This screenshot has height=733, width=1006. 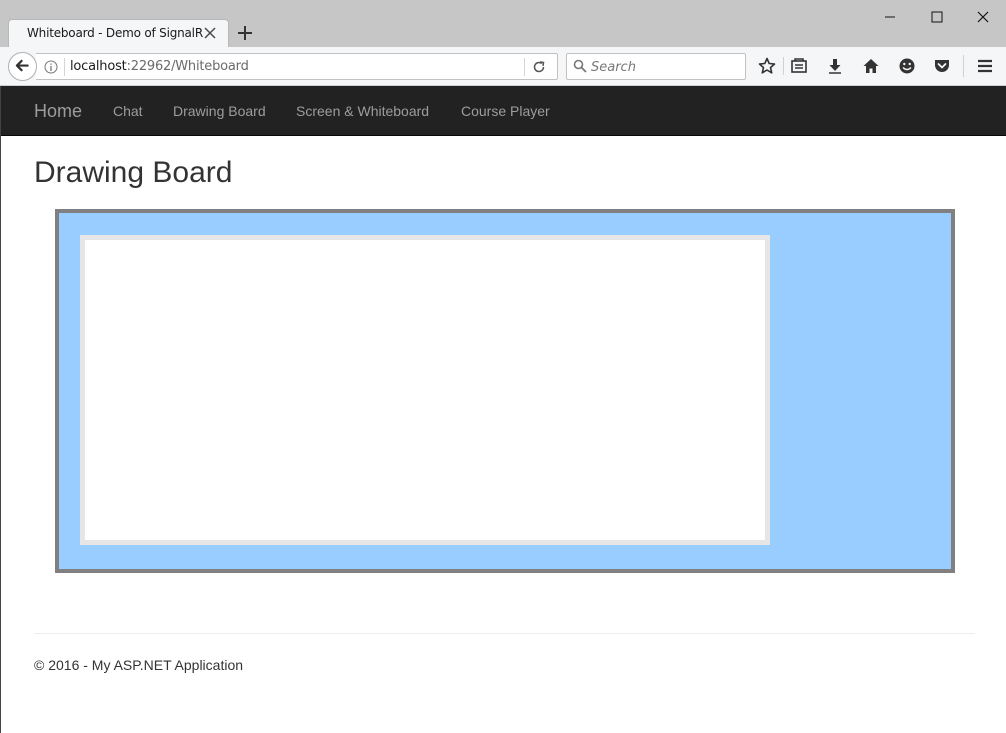 I want to click on url-text: localhost:22962/Whiteboard, so click(x=159, y=66).